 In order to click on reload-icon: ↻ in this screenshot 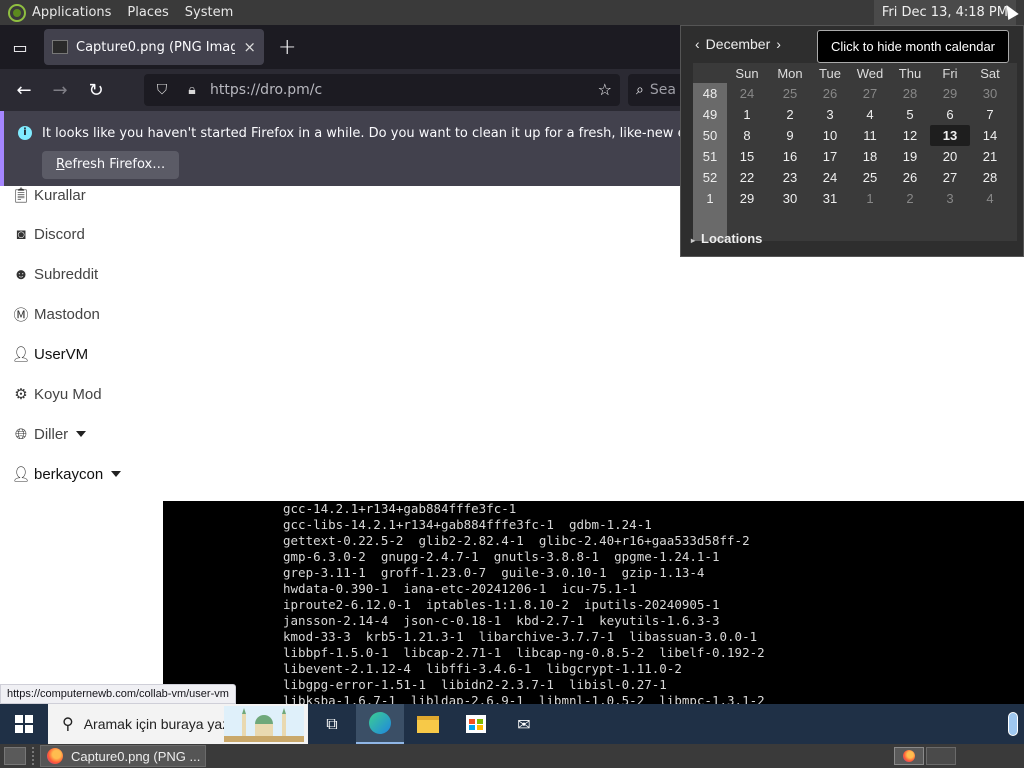, I will do `click(96, 90)`.